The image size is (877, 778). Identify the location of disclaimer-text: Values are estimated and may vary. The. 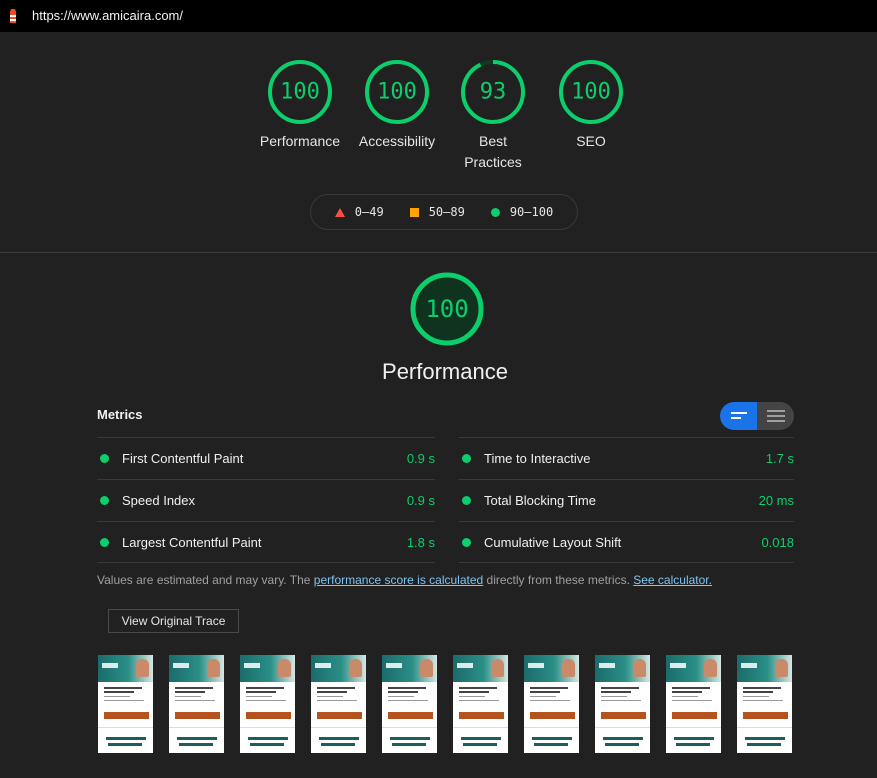
(205, 580).